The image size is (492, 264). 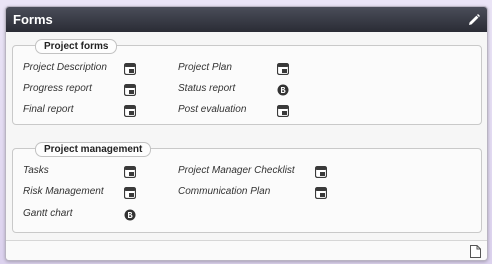 I want to click on form-link-gantt-chart: Gantt chart, so click(x=47, y=213).